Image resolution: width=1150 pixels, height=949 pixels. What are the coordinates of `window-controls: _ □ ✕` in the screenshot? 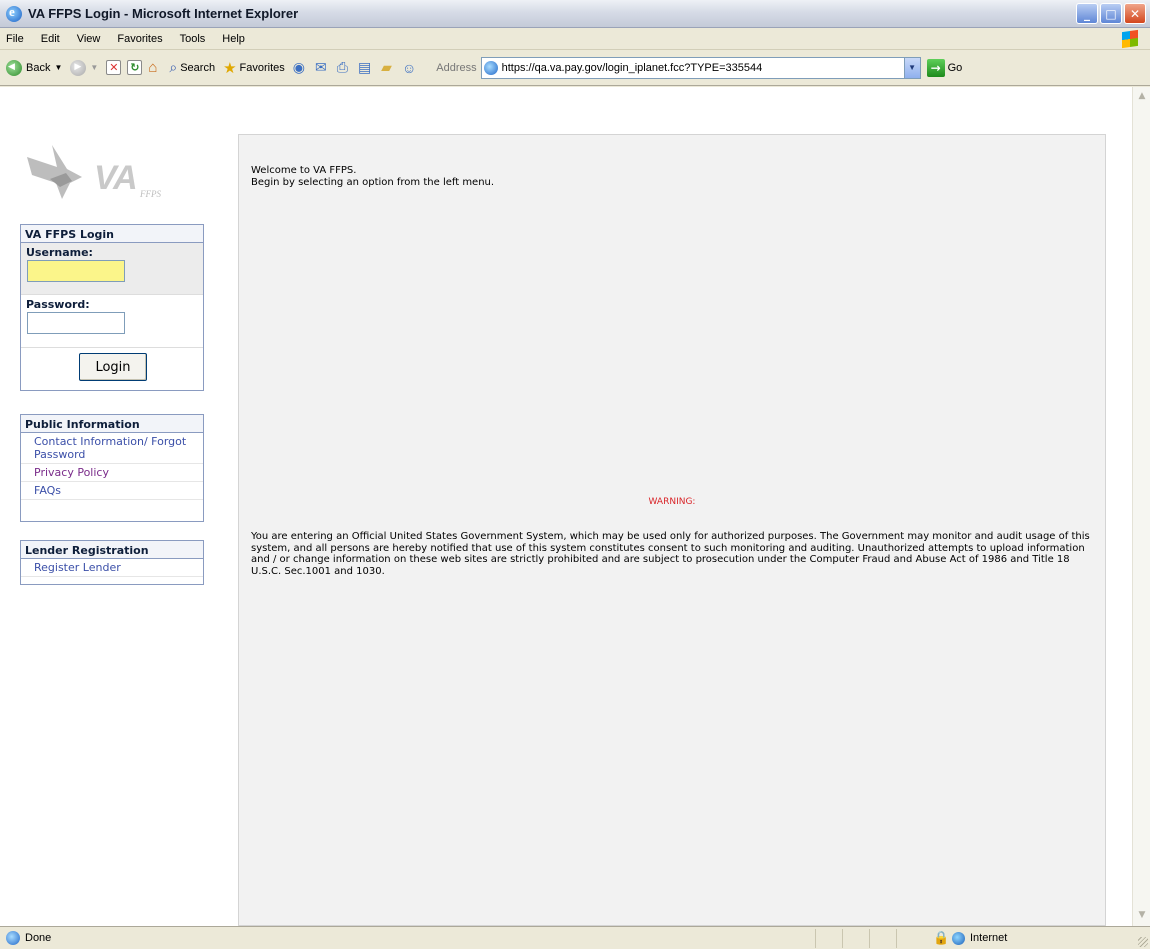 It's located at (1111, 13).